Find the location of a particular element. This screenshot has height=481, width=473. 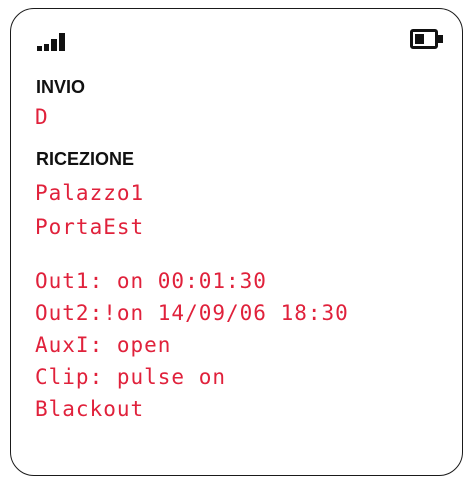

ricezione-title: RICEZIONE is located at coordinates (85, 159).